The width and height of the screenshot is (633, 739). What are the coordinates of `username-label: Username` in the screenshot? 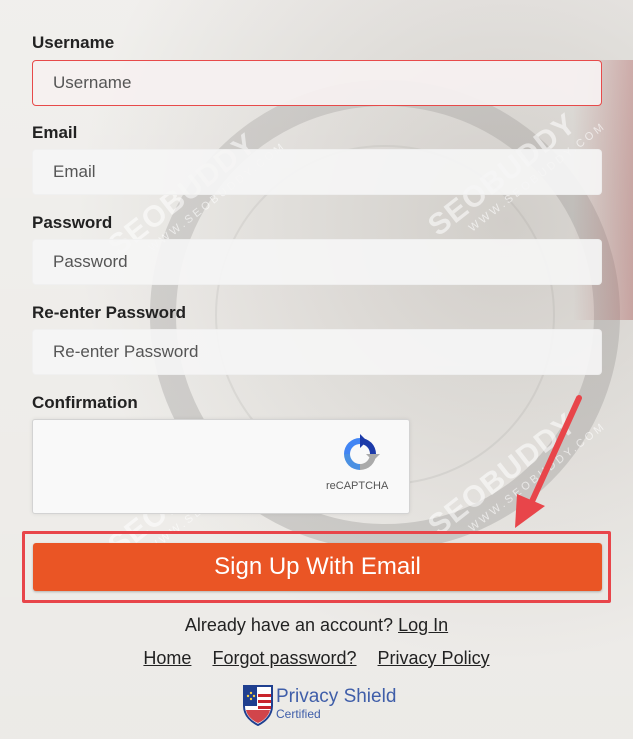 It's located at (73, 42).